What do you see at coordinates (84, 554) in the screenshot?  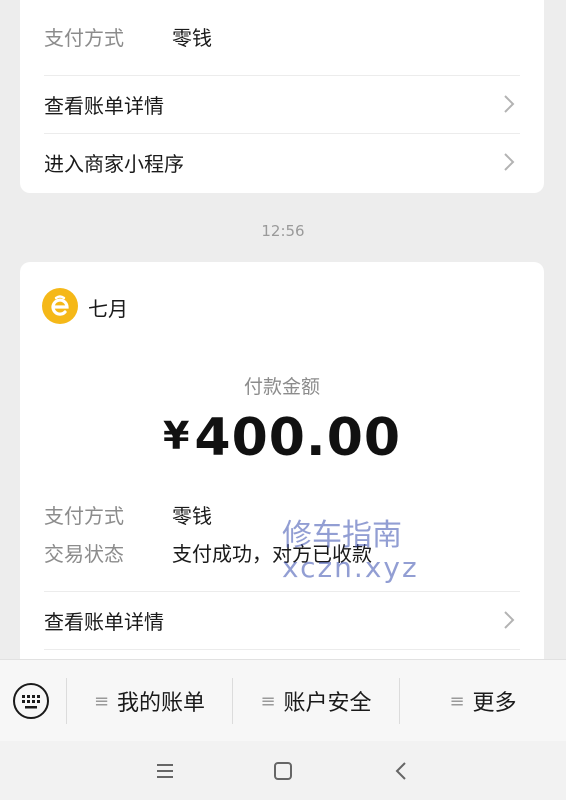 I see `transaction-status-label: 交易状态` at bounding box center [84, 554].